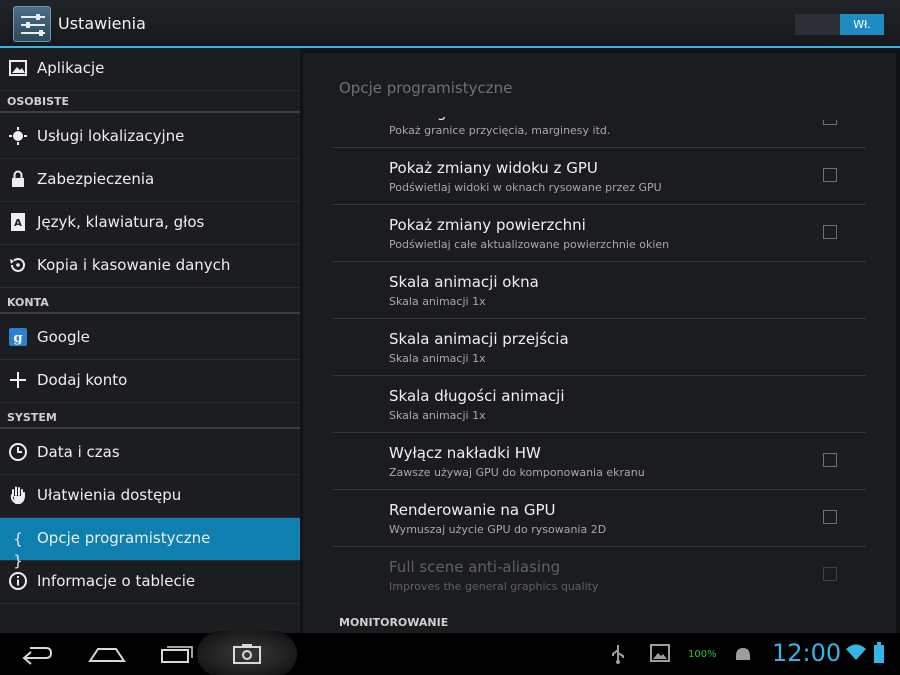  I want to click on pref-title: Wyłącz nakładki HW, so click(465, 453).